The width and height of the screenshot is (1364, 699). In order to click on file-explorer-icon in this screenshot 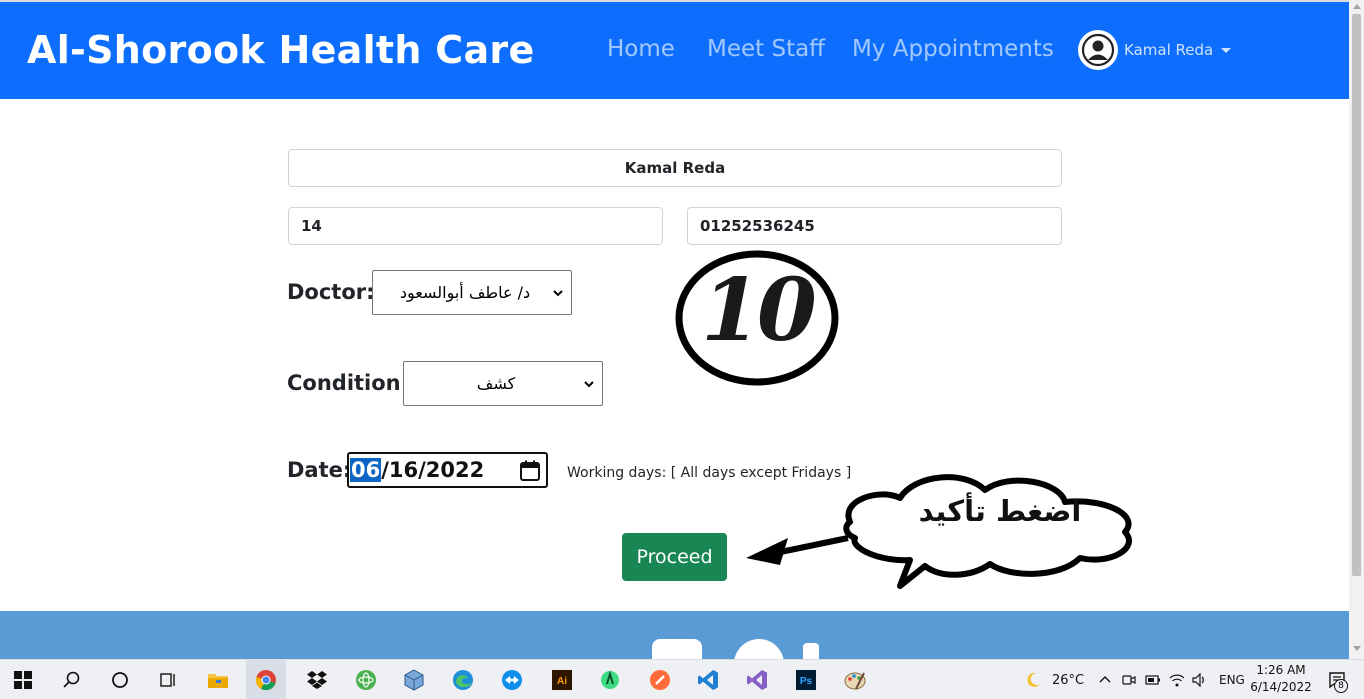, I will do `click(218, 679)`.